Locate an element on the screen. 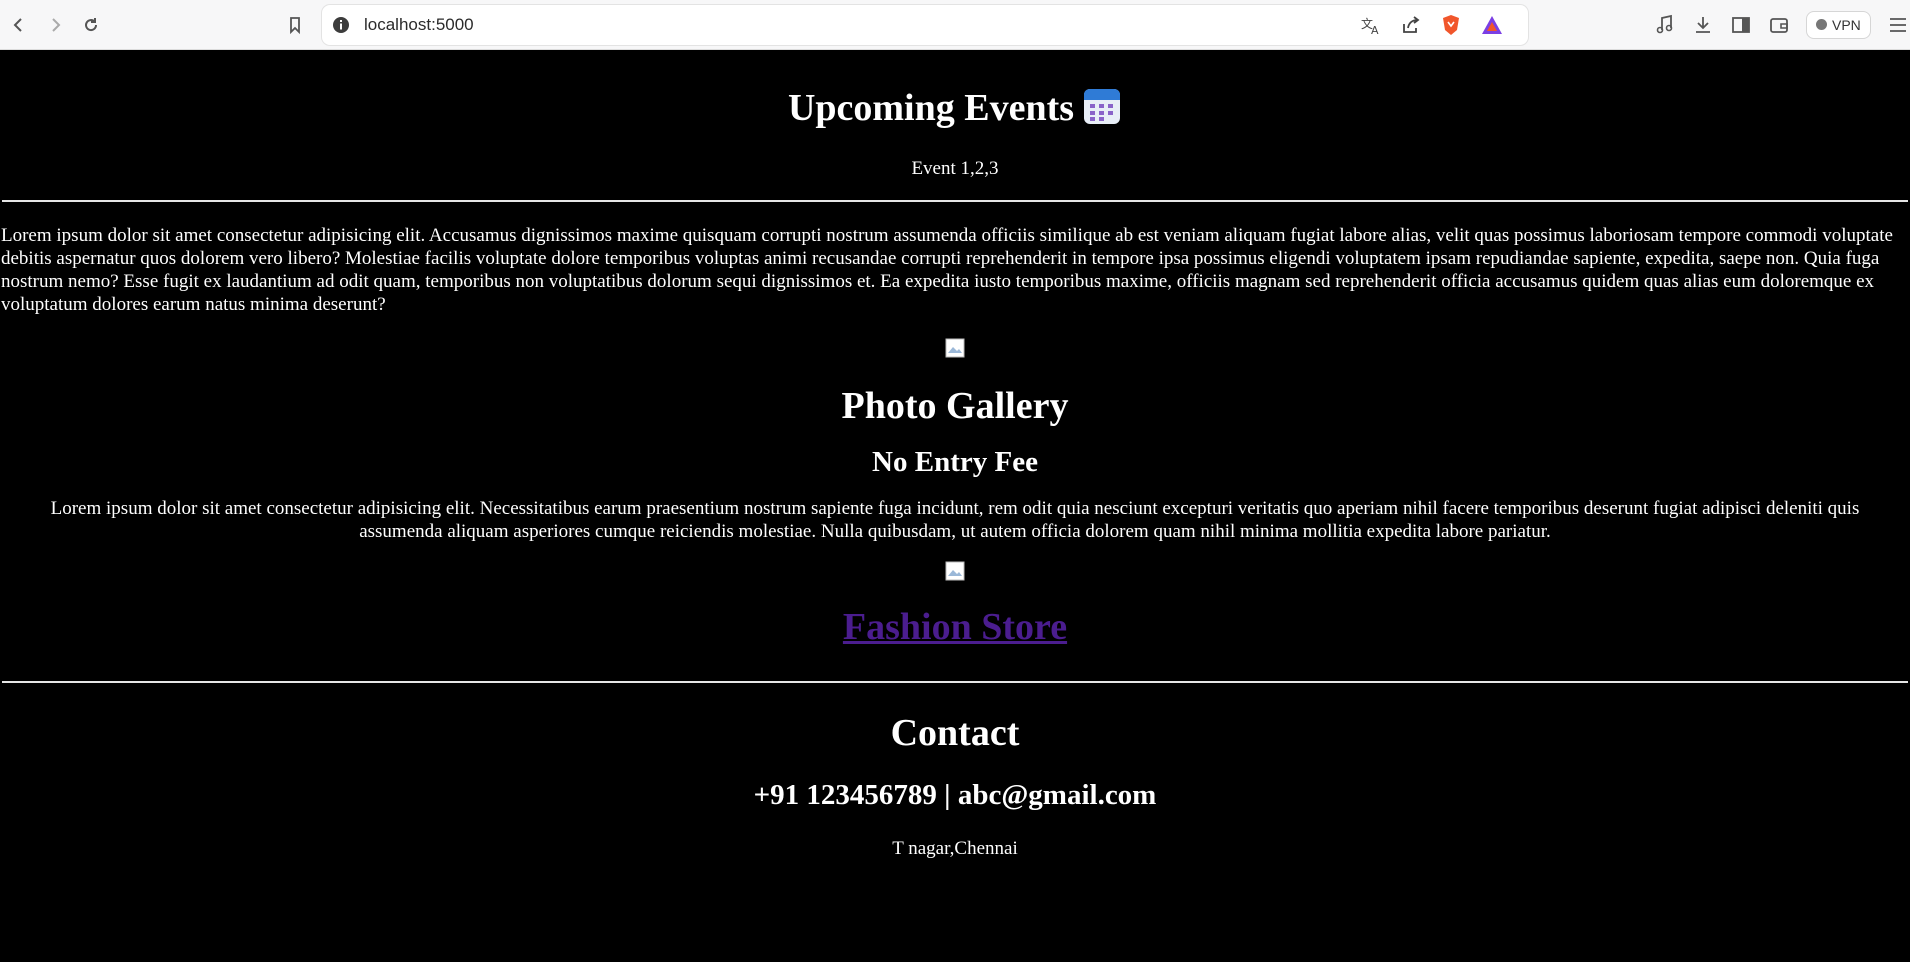 This screenshot has height=962, width=1910. vpn-label: VPN is located at coordinates (1846, 24).